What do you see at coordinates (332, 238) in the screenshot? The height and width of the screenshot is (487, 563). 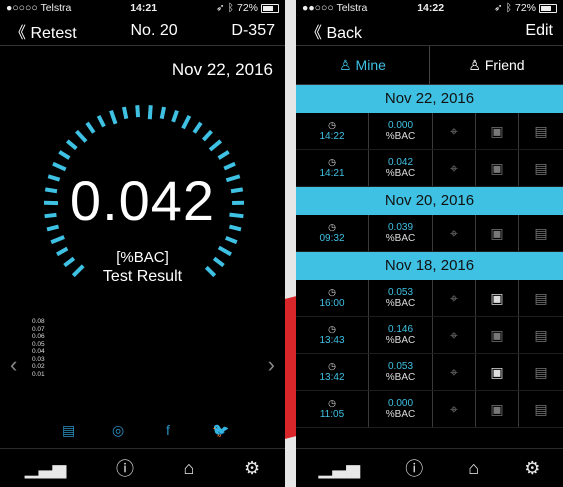 I see `row-time: 09:32` at bounding box center [332, 238].